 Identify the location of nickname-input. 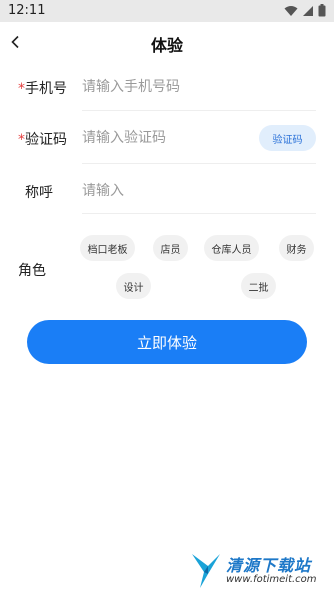
(167, 191).